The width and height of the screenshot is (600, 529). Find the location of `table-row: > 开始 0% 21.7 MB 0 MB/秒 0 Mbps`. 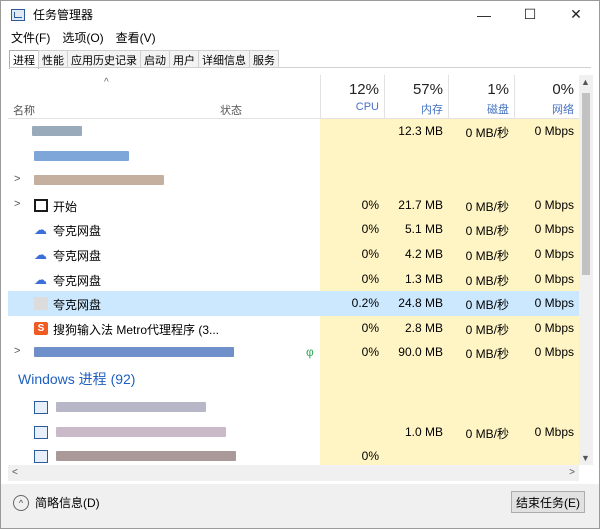

table-row: > 开始 0% 21.7 MB 0 MB/秒 0 Mbps is located at coordinates (293, 205).